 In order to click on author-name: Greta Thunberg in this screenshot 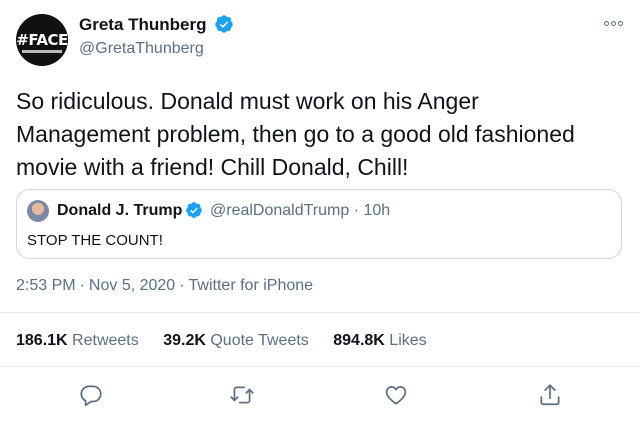, I will do `click(143, 25)`.